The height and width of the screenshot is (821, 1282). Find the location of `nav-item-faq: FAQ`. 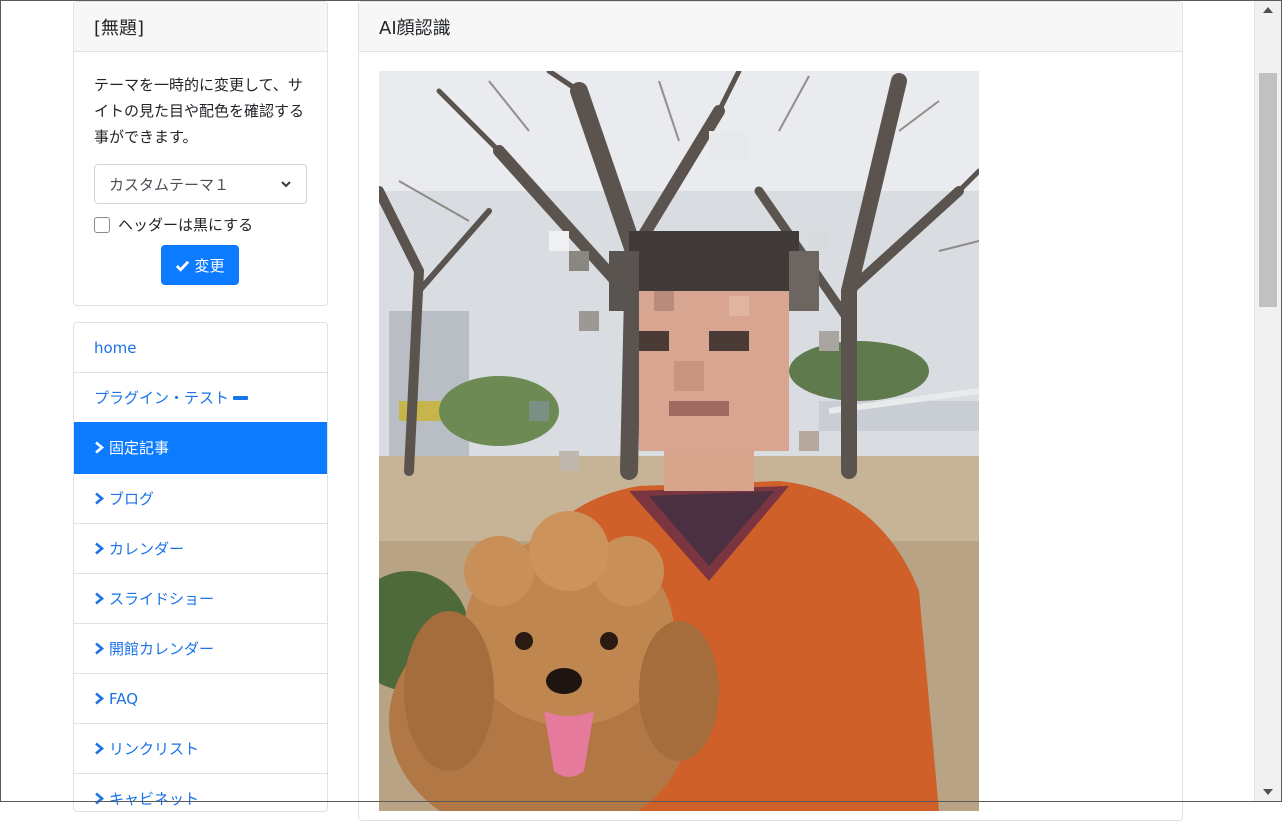

nav-item-faq: FAQ is located at coordinates (200, 699).